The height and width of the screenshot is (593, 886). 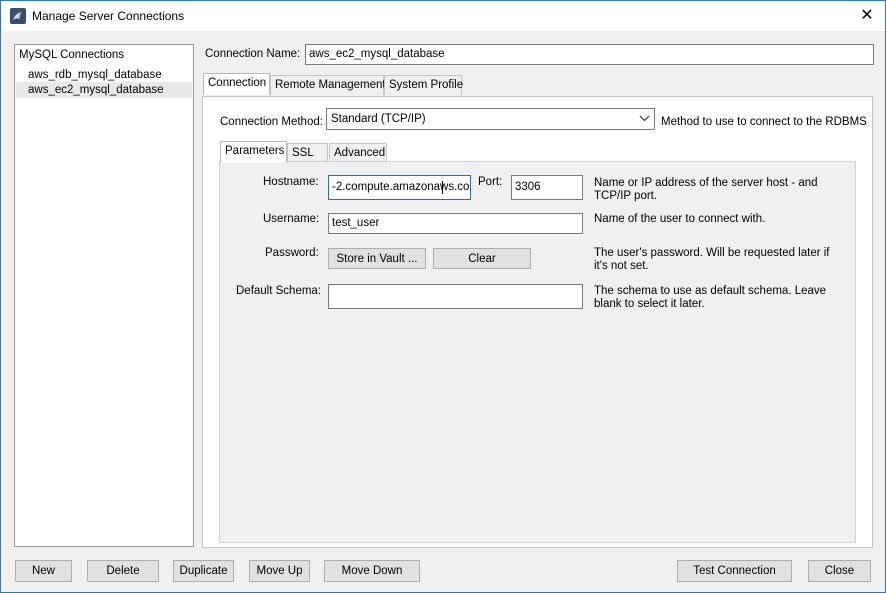 I want to click on tab-ssl: SSL, so click(x=307, y=153).